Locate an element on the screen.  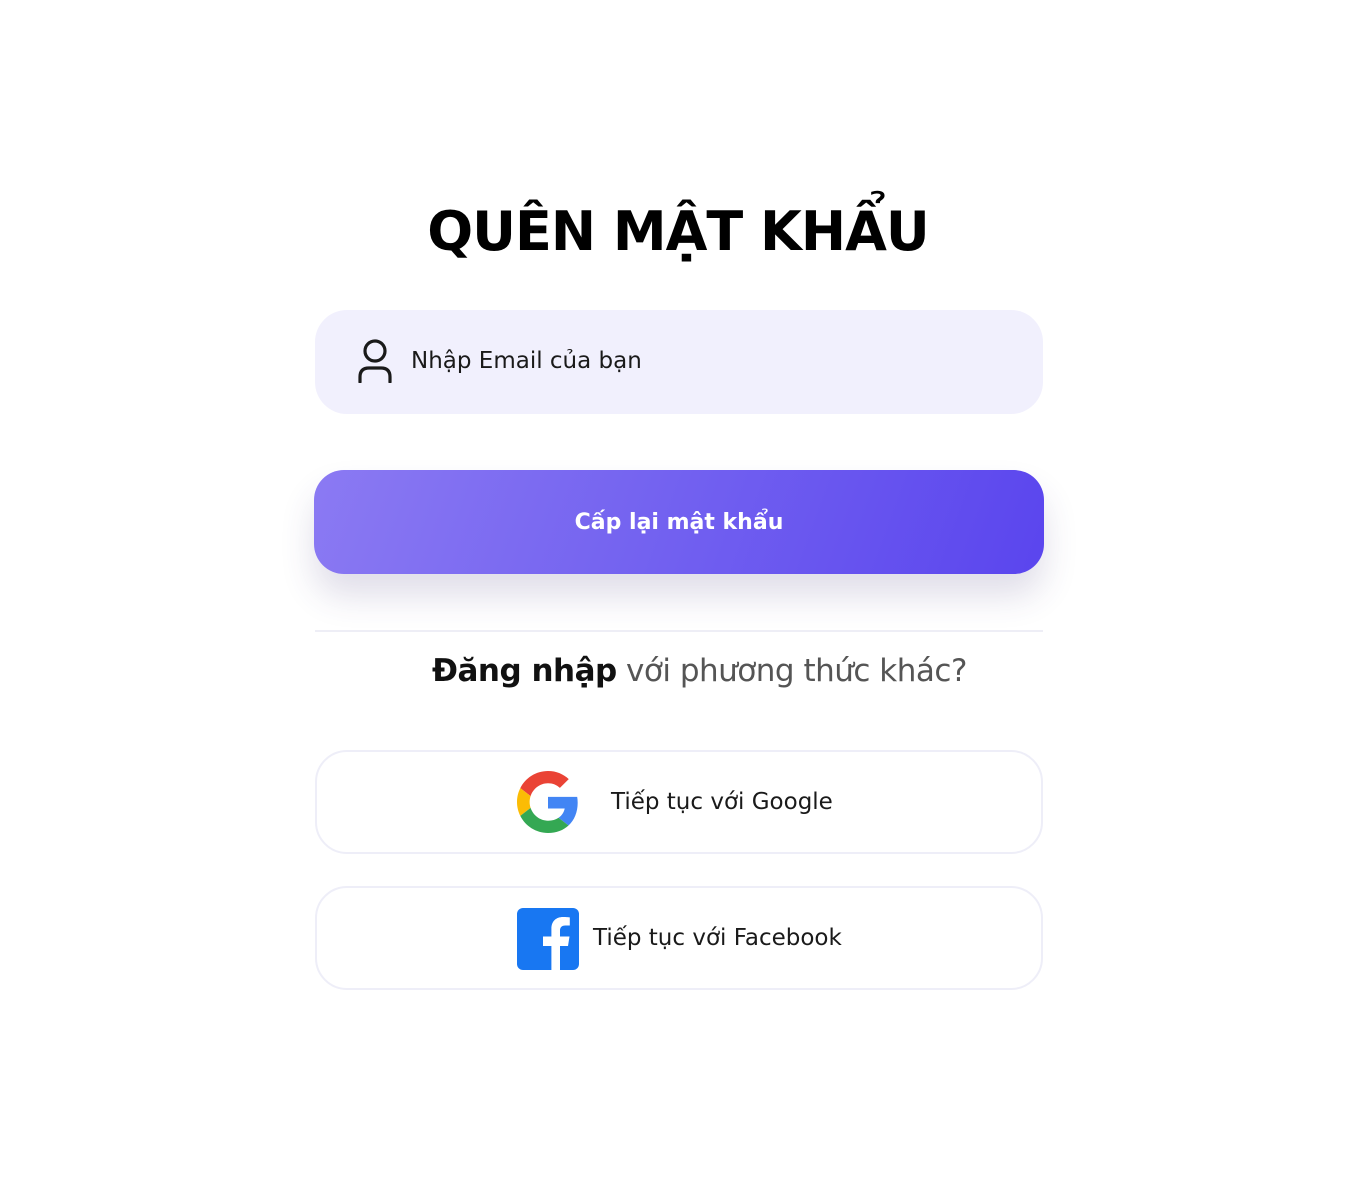
google-login-button: Tiếp tục với Google is located at coordinates (679, 802).